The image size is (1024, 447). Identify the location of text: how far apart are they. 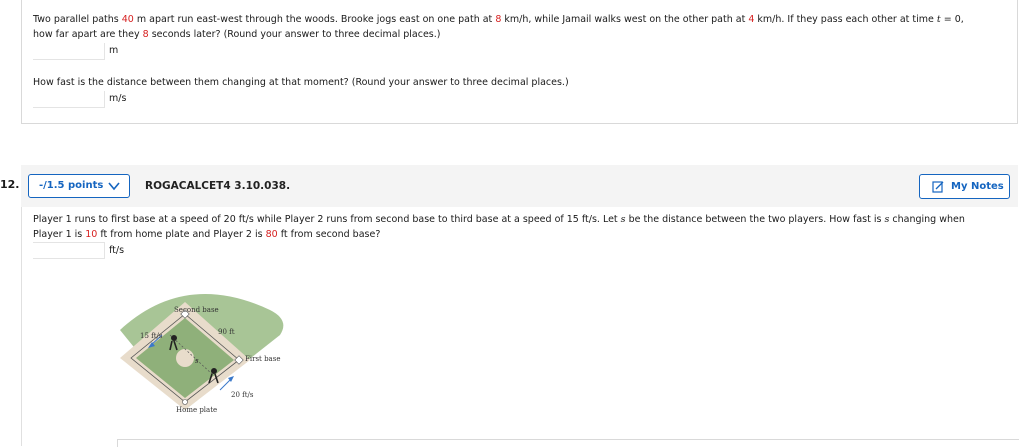
(88, 34).